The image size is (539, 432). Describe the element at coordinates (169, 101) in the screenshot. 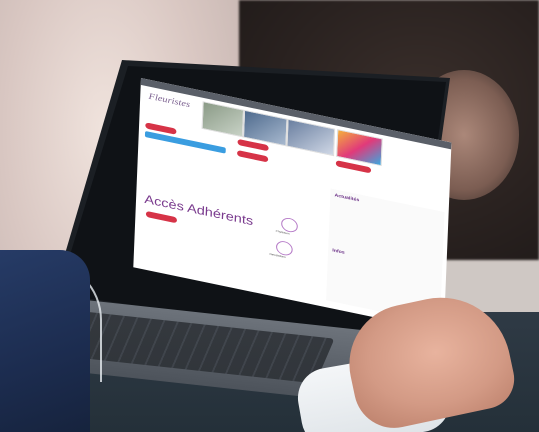

I see `site-logo: Fleuristes` at that location.